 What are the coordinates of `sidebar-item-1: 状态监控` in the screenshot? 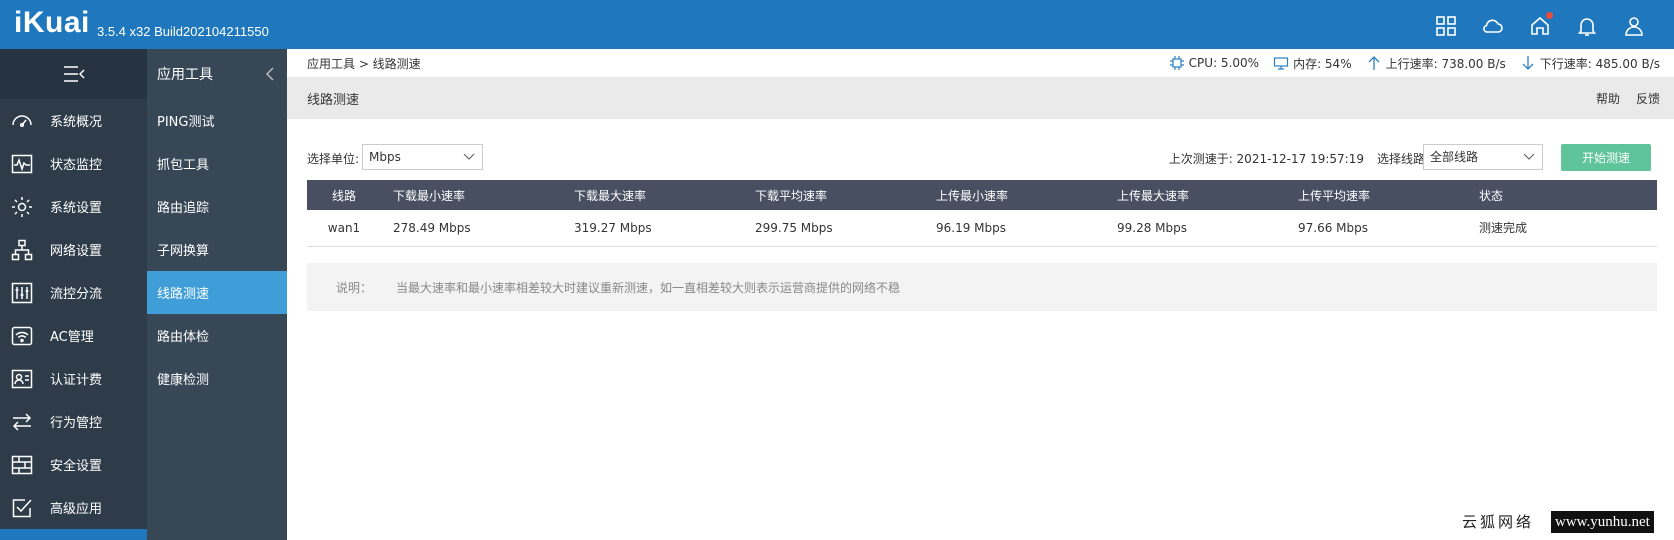 It's located at (73, 163).